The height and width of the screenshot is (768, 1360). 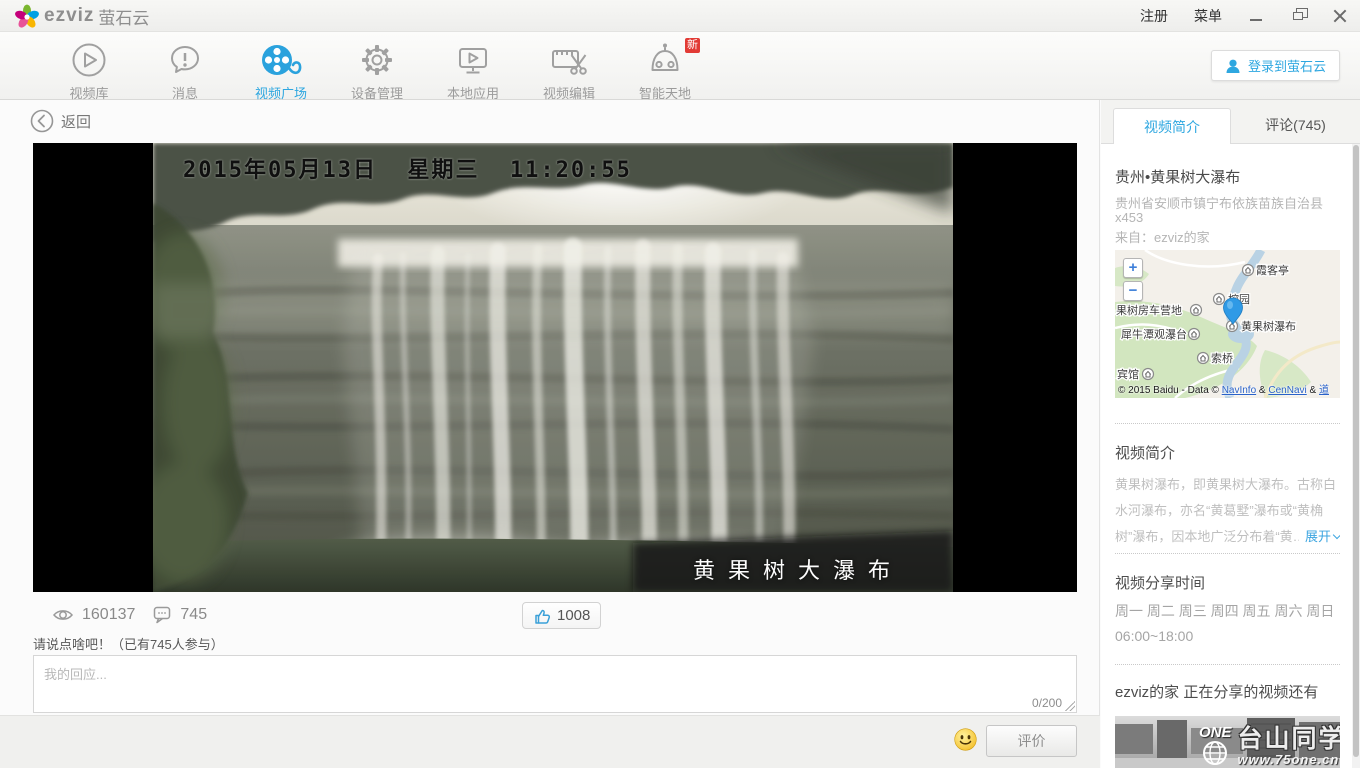 What do you see at coordinates (1178, 177) in the screenshot?
I see `video-title: 贵州•黄果树大瀑布` at bounding box center [1178, 177].